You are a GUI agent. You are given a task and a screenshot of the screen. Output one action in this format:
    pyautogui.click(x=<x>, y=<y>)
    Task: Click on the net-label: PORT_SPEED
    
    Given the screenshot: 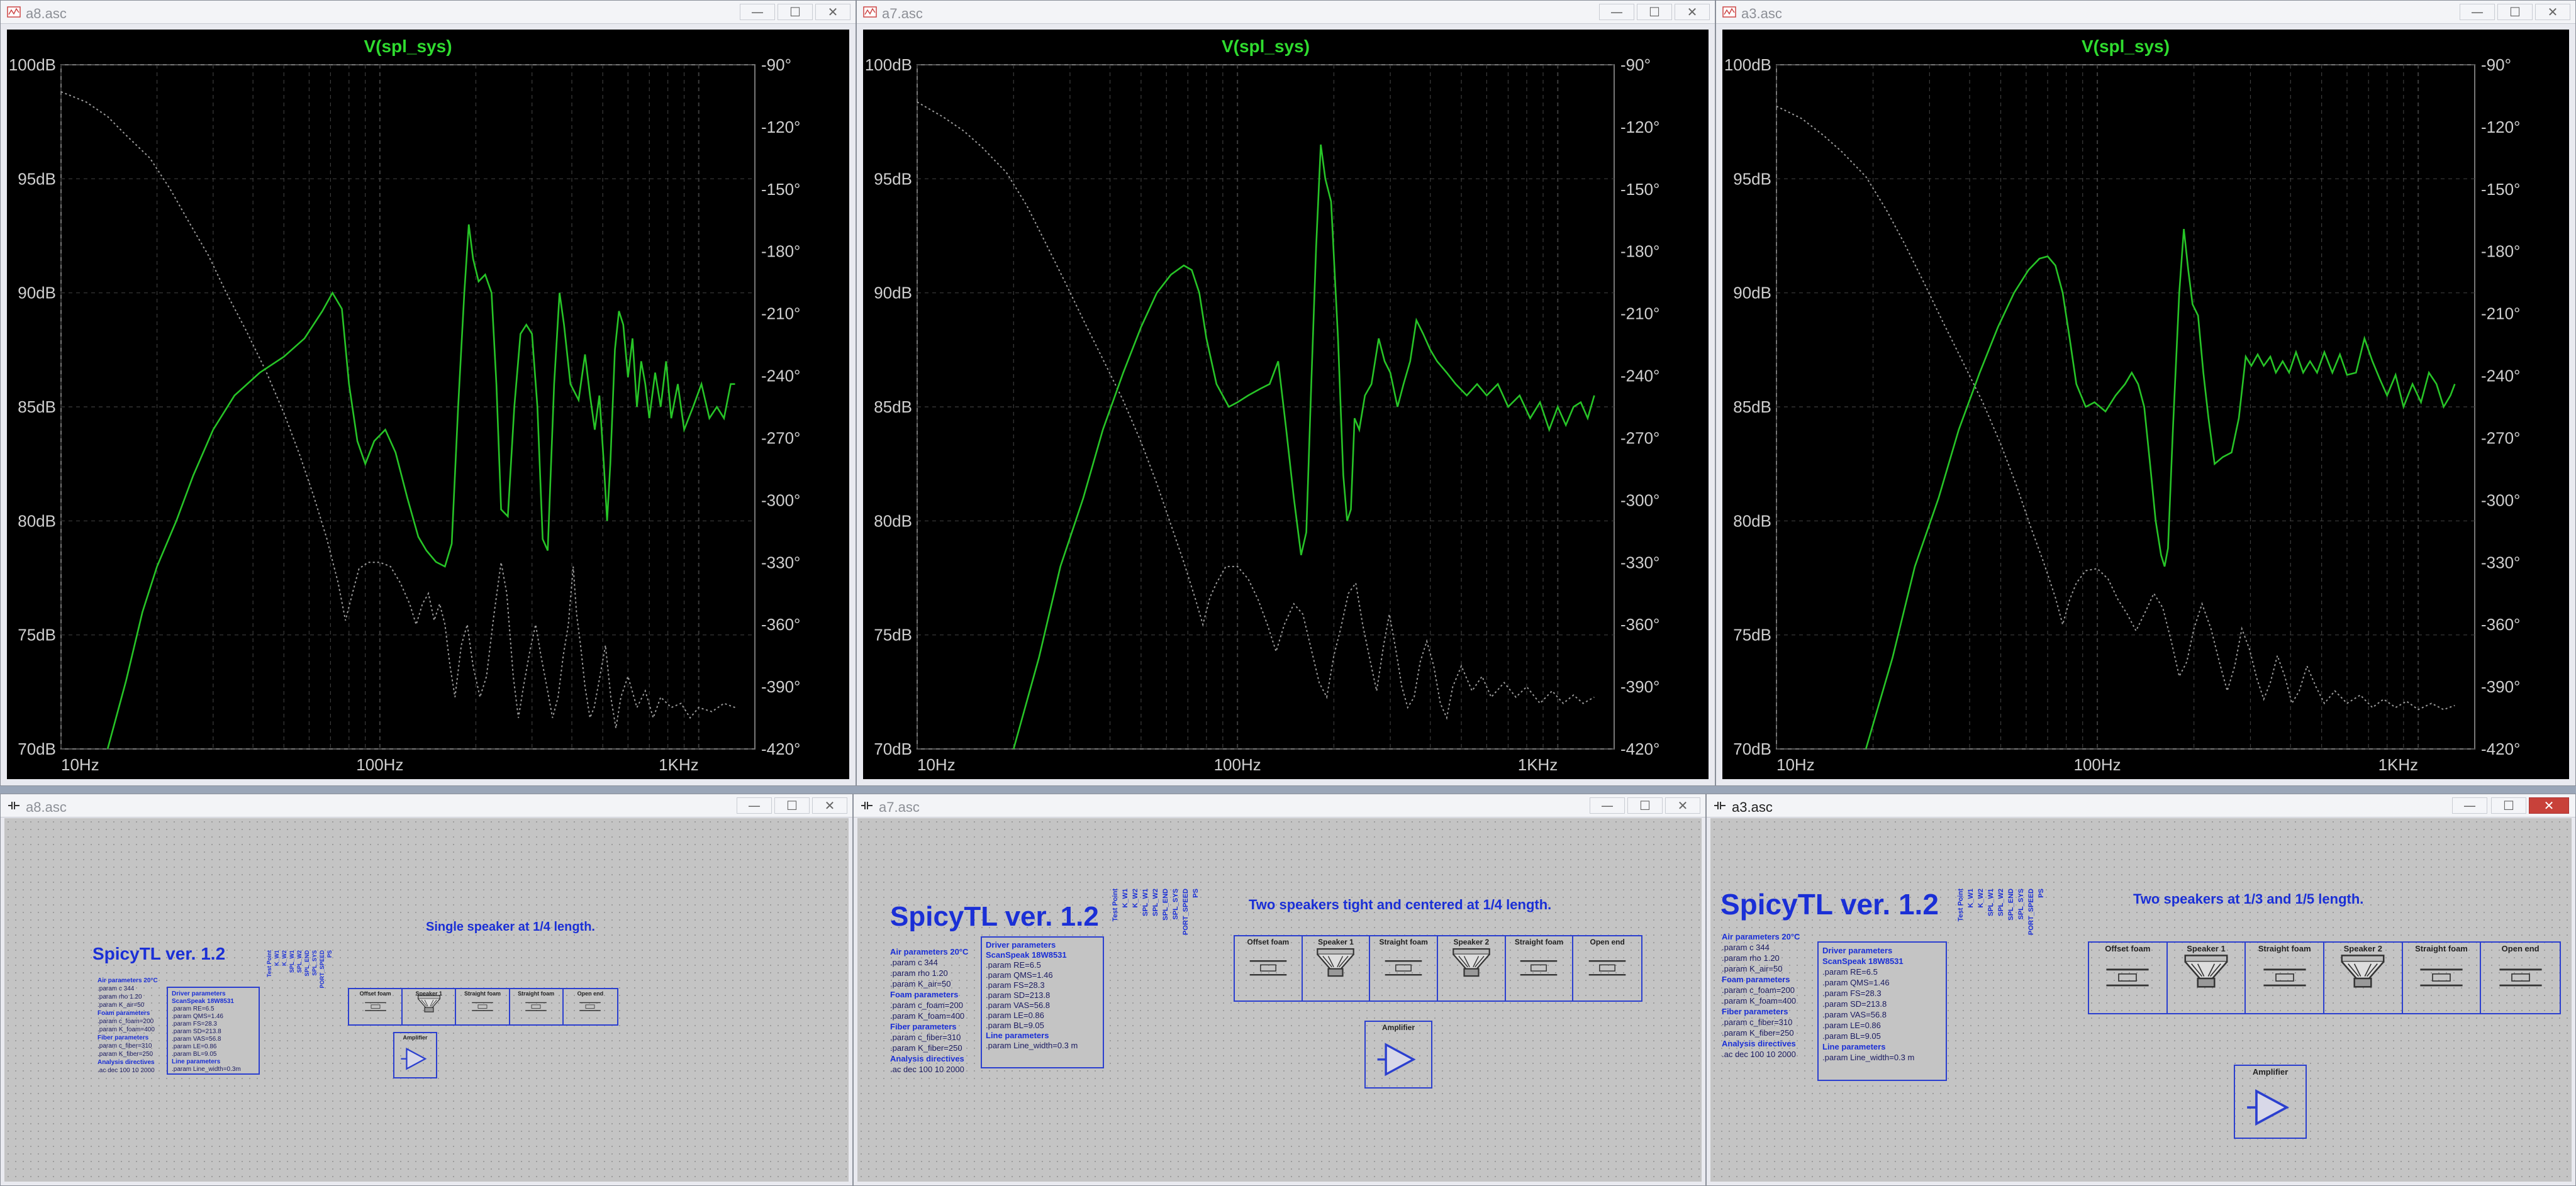 What is the action you would take?
    pyautogui.click(x=322, y=970)
    